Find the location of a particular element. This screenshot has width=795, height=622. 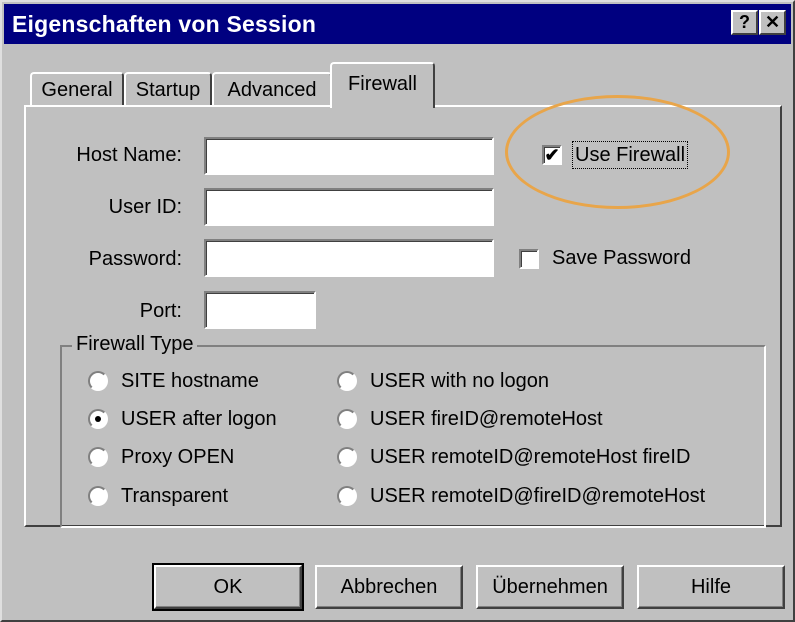

user-id-label: User ID: is located at coordinates (145, 207).